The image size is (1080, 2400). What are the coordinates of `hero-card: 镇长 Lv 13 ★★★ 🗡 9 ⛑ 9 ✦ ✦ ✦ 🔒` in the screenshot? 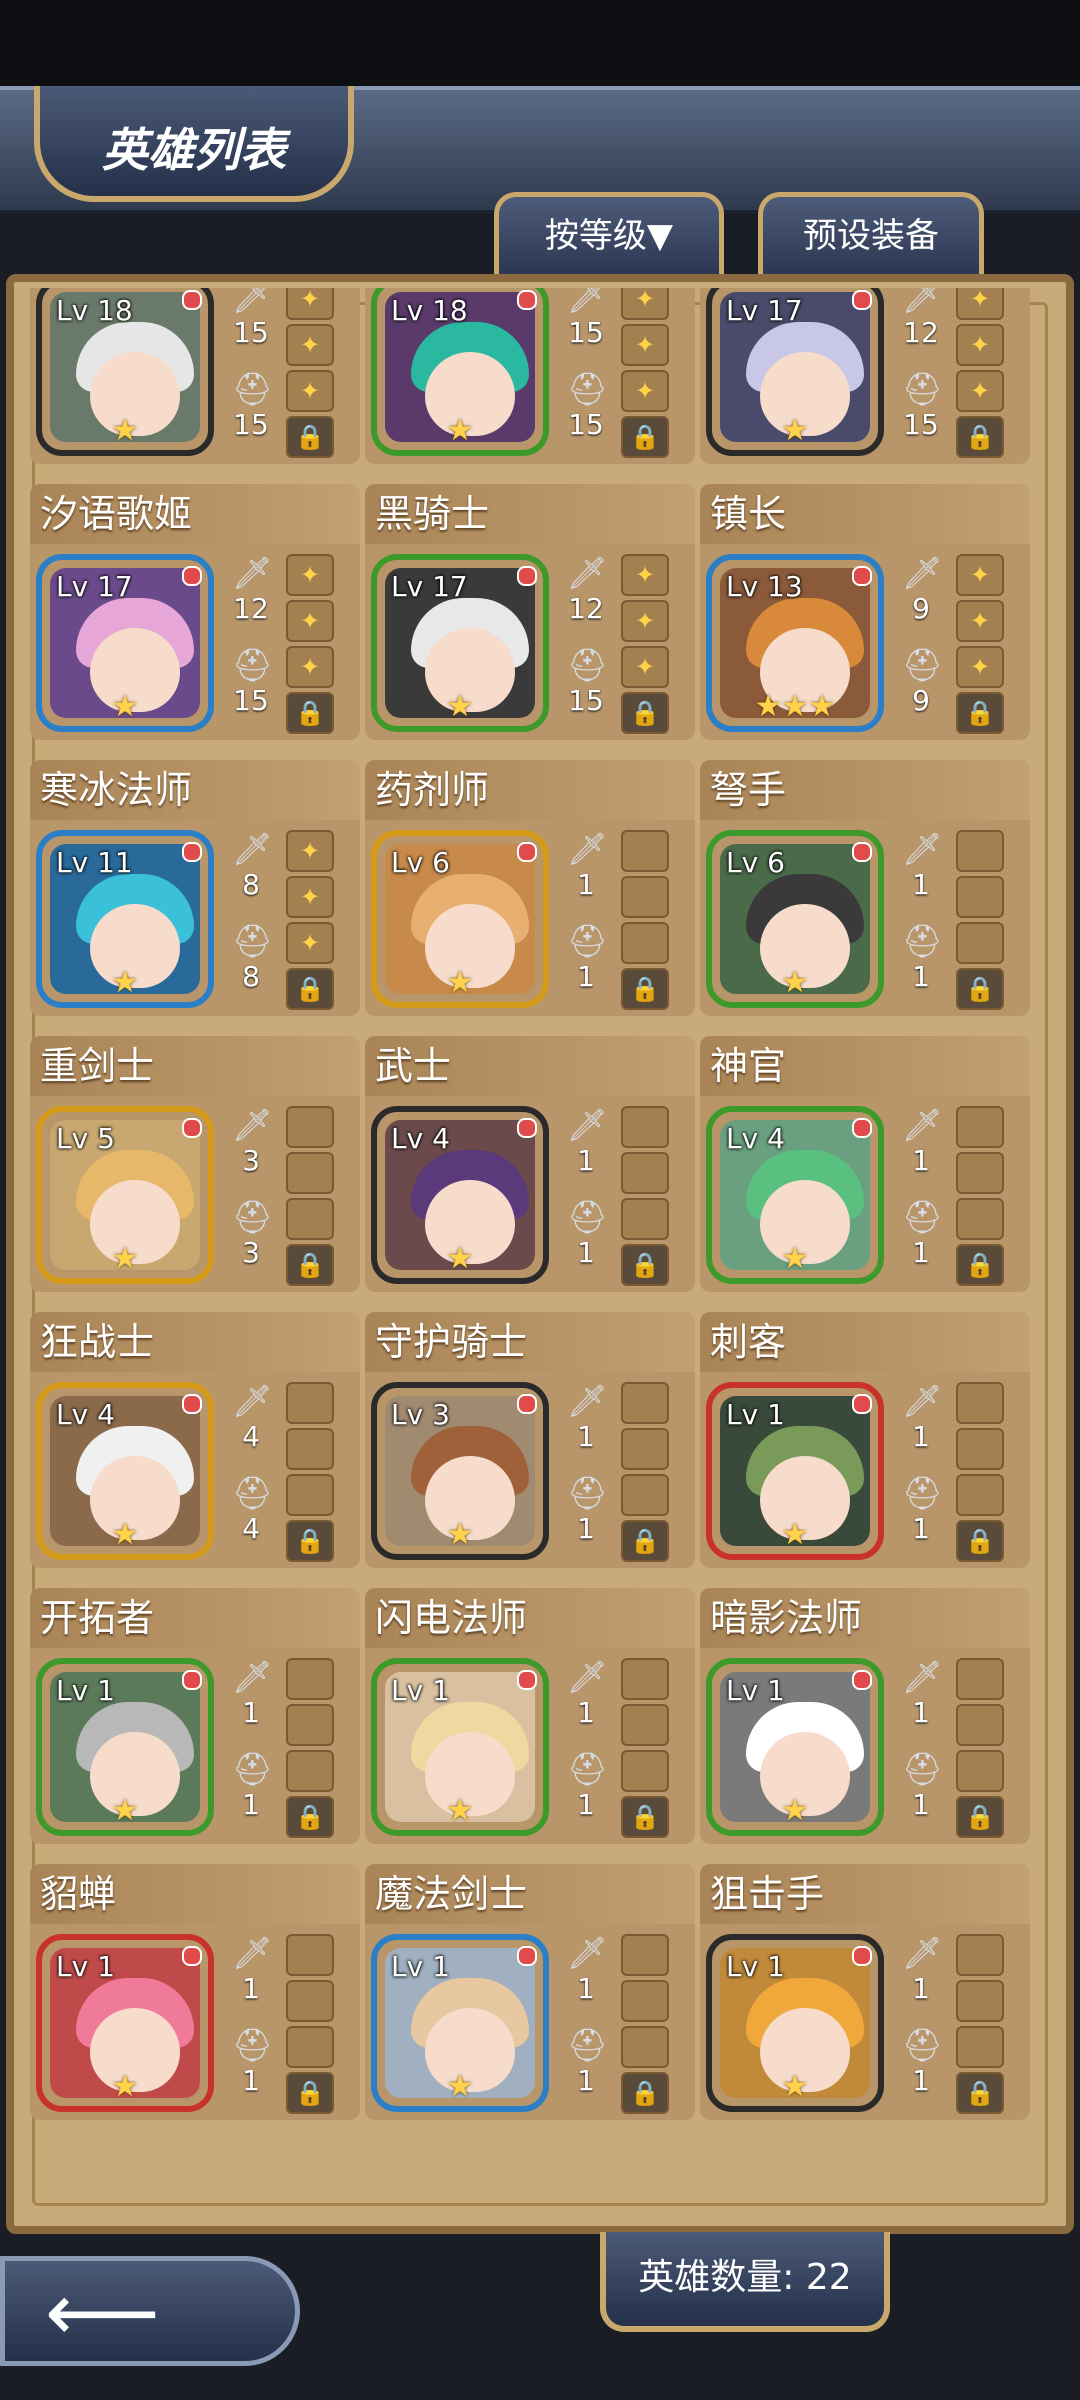 It's located at (865, 613).